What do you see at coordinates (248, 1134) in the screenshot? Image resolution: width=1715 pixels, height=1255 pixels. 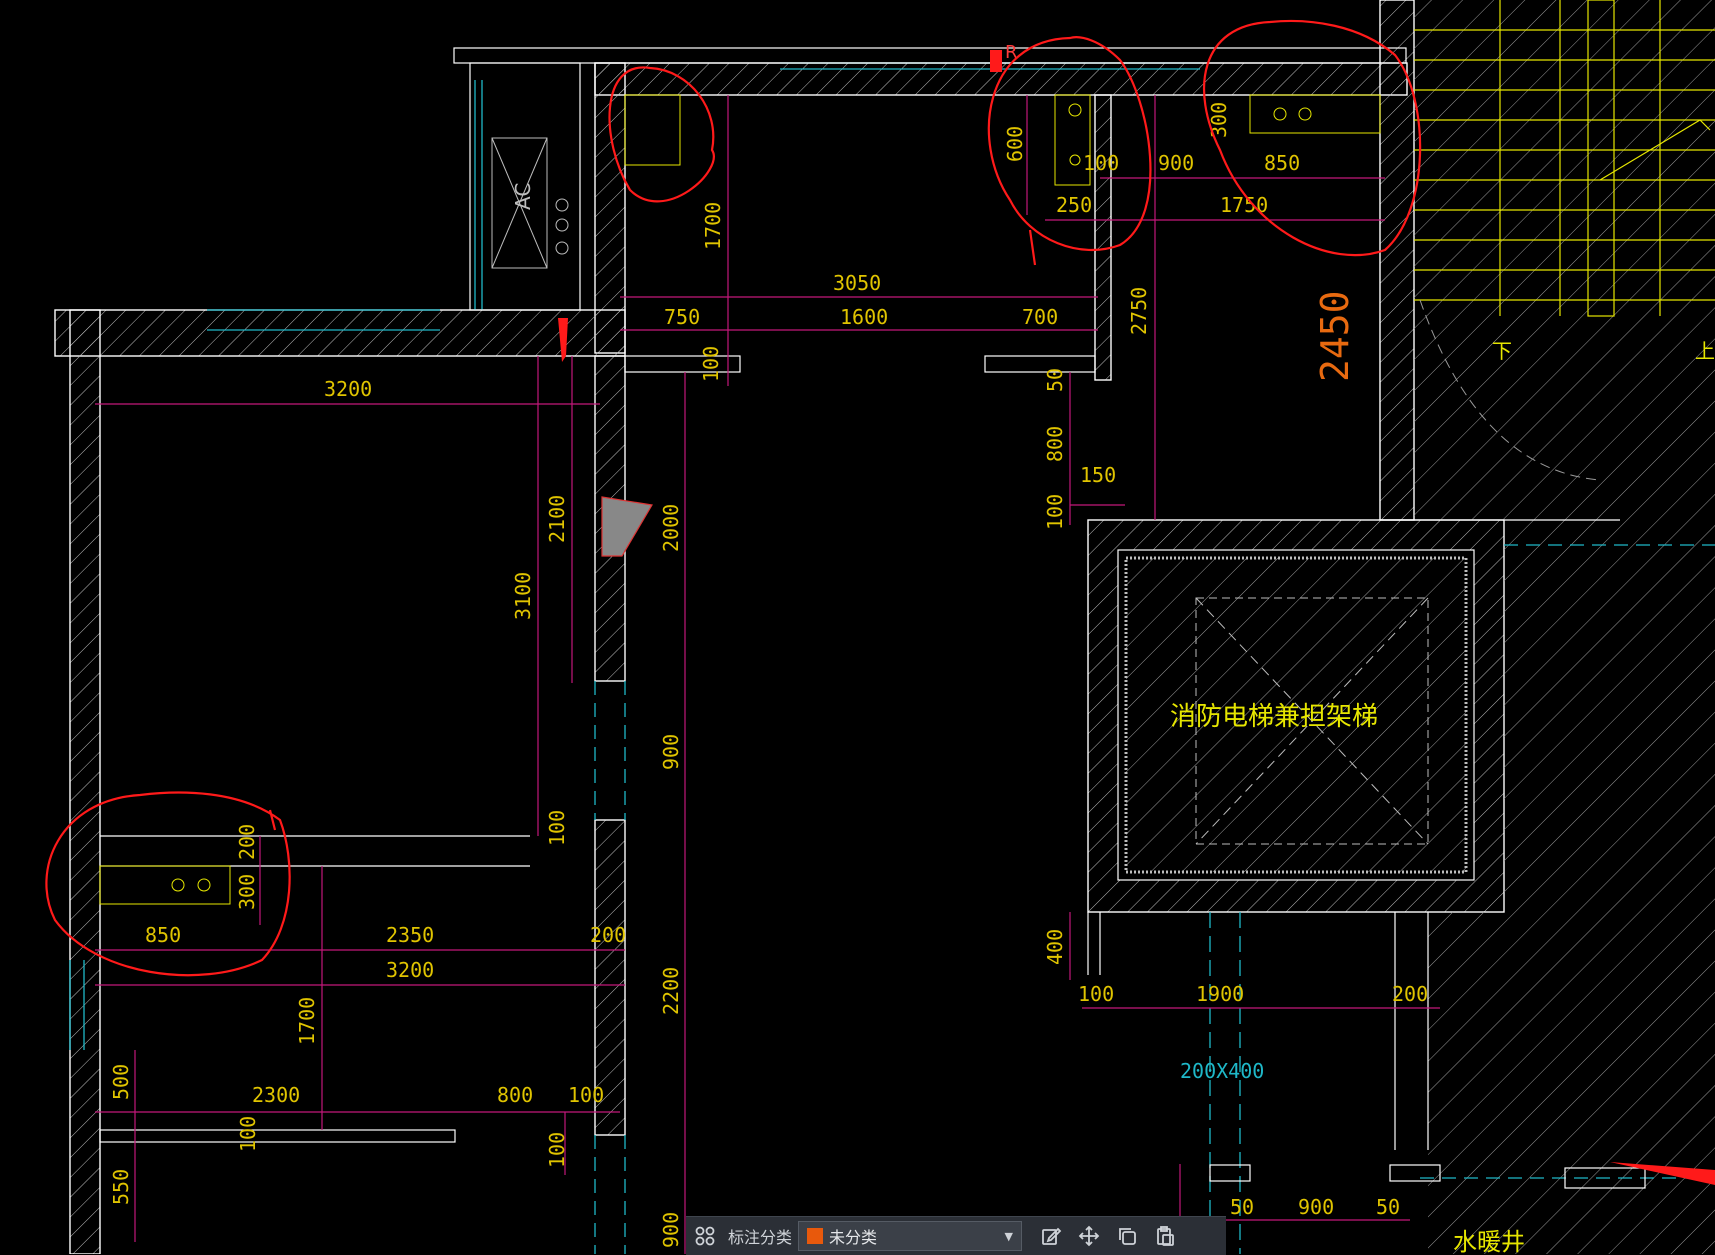 I see `dim-100-g: 100` at bounding box center [248, 1134].